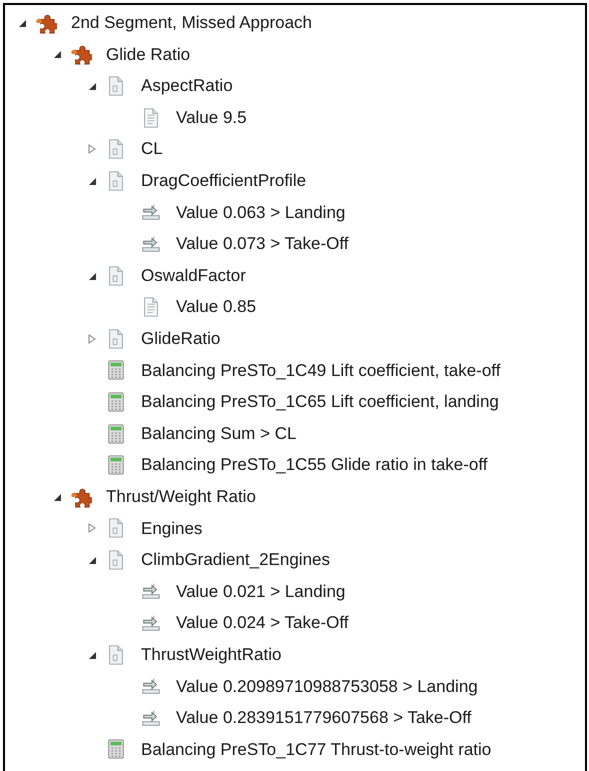  What do you see at coordinates (320, 371) in the screenshot?
I see `tree-item: Balancing PreSTo_1C49 Lift coefficient, take-off` at bounding box center [320, 371].